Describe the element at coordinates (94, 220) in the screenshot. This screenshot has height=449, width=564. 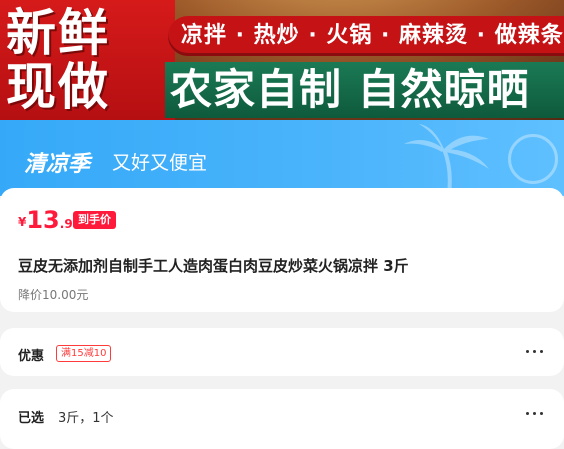
I see `deal-price-badge: 到手价` at that location.